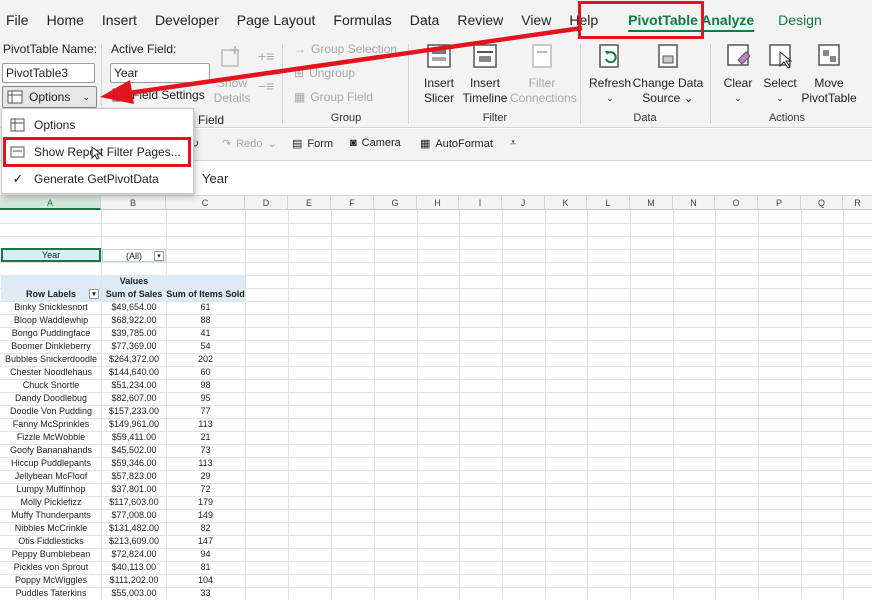 This screenshot has width=872, height=600. I want to click on red-arrow-annotation, so click(341, 64).